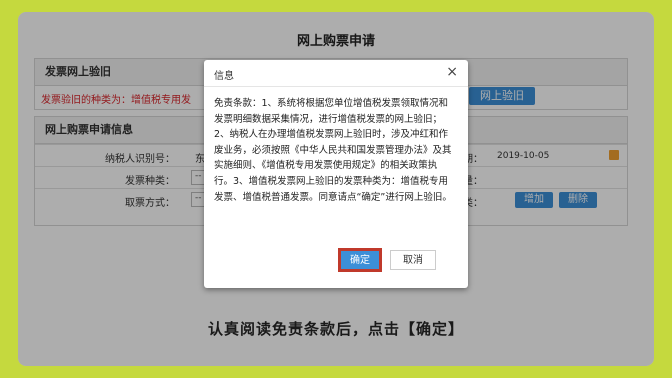 The width and height of the screenshot is (672, 378). Describe the element at coordinates (224, 76) in the screenshot. I see `dialog-title: 信息` at that location.